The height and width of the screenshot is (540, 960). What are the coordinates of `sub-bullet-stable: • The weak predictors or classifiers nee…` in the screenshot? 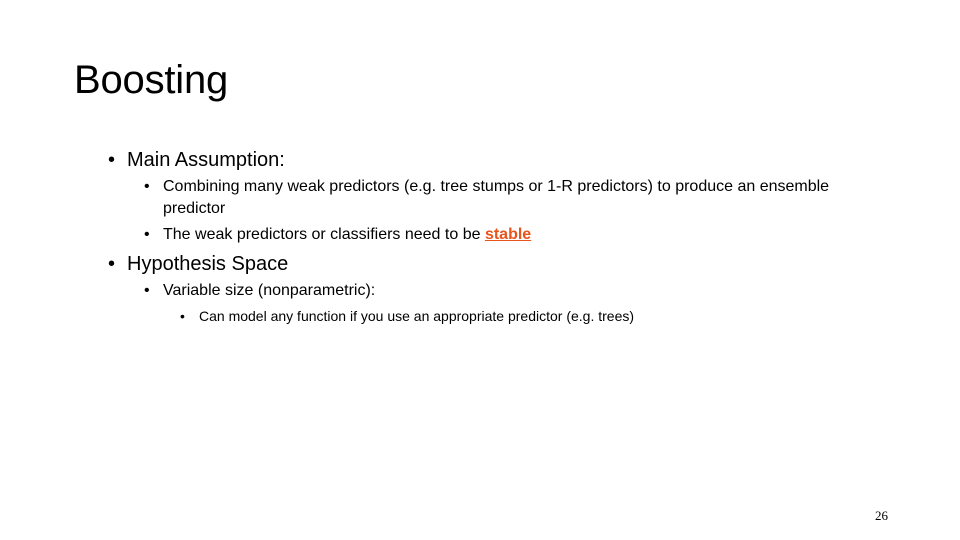 It's located at (516, 235).